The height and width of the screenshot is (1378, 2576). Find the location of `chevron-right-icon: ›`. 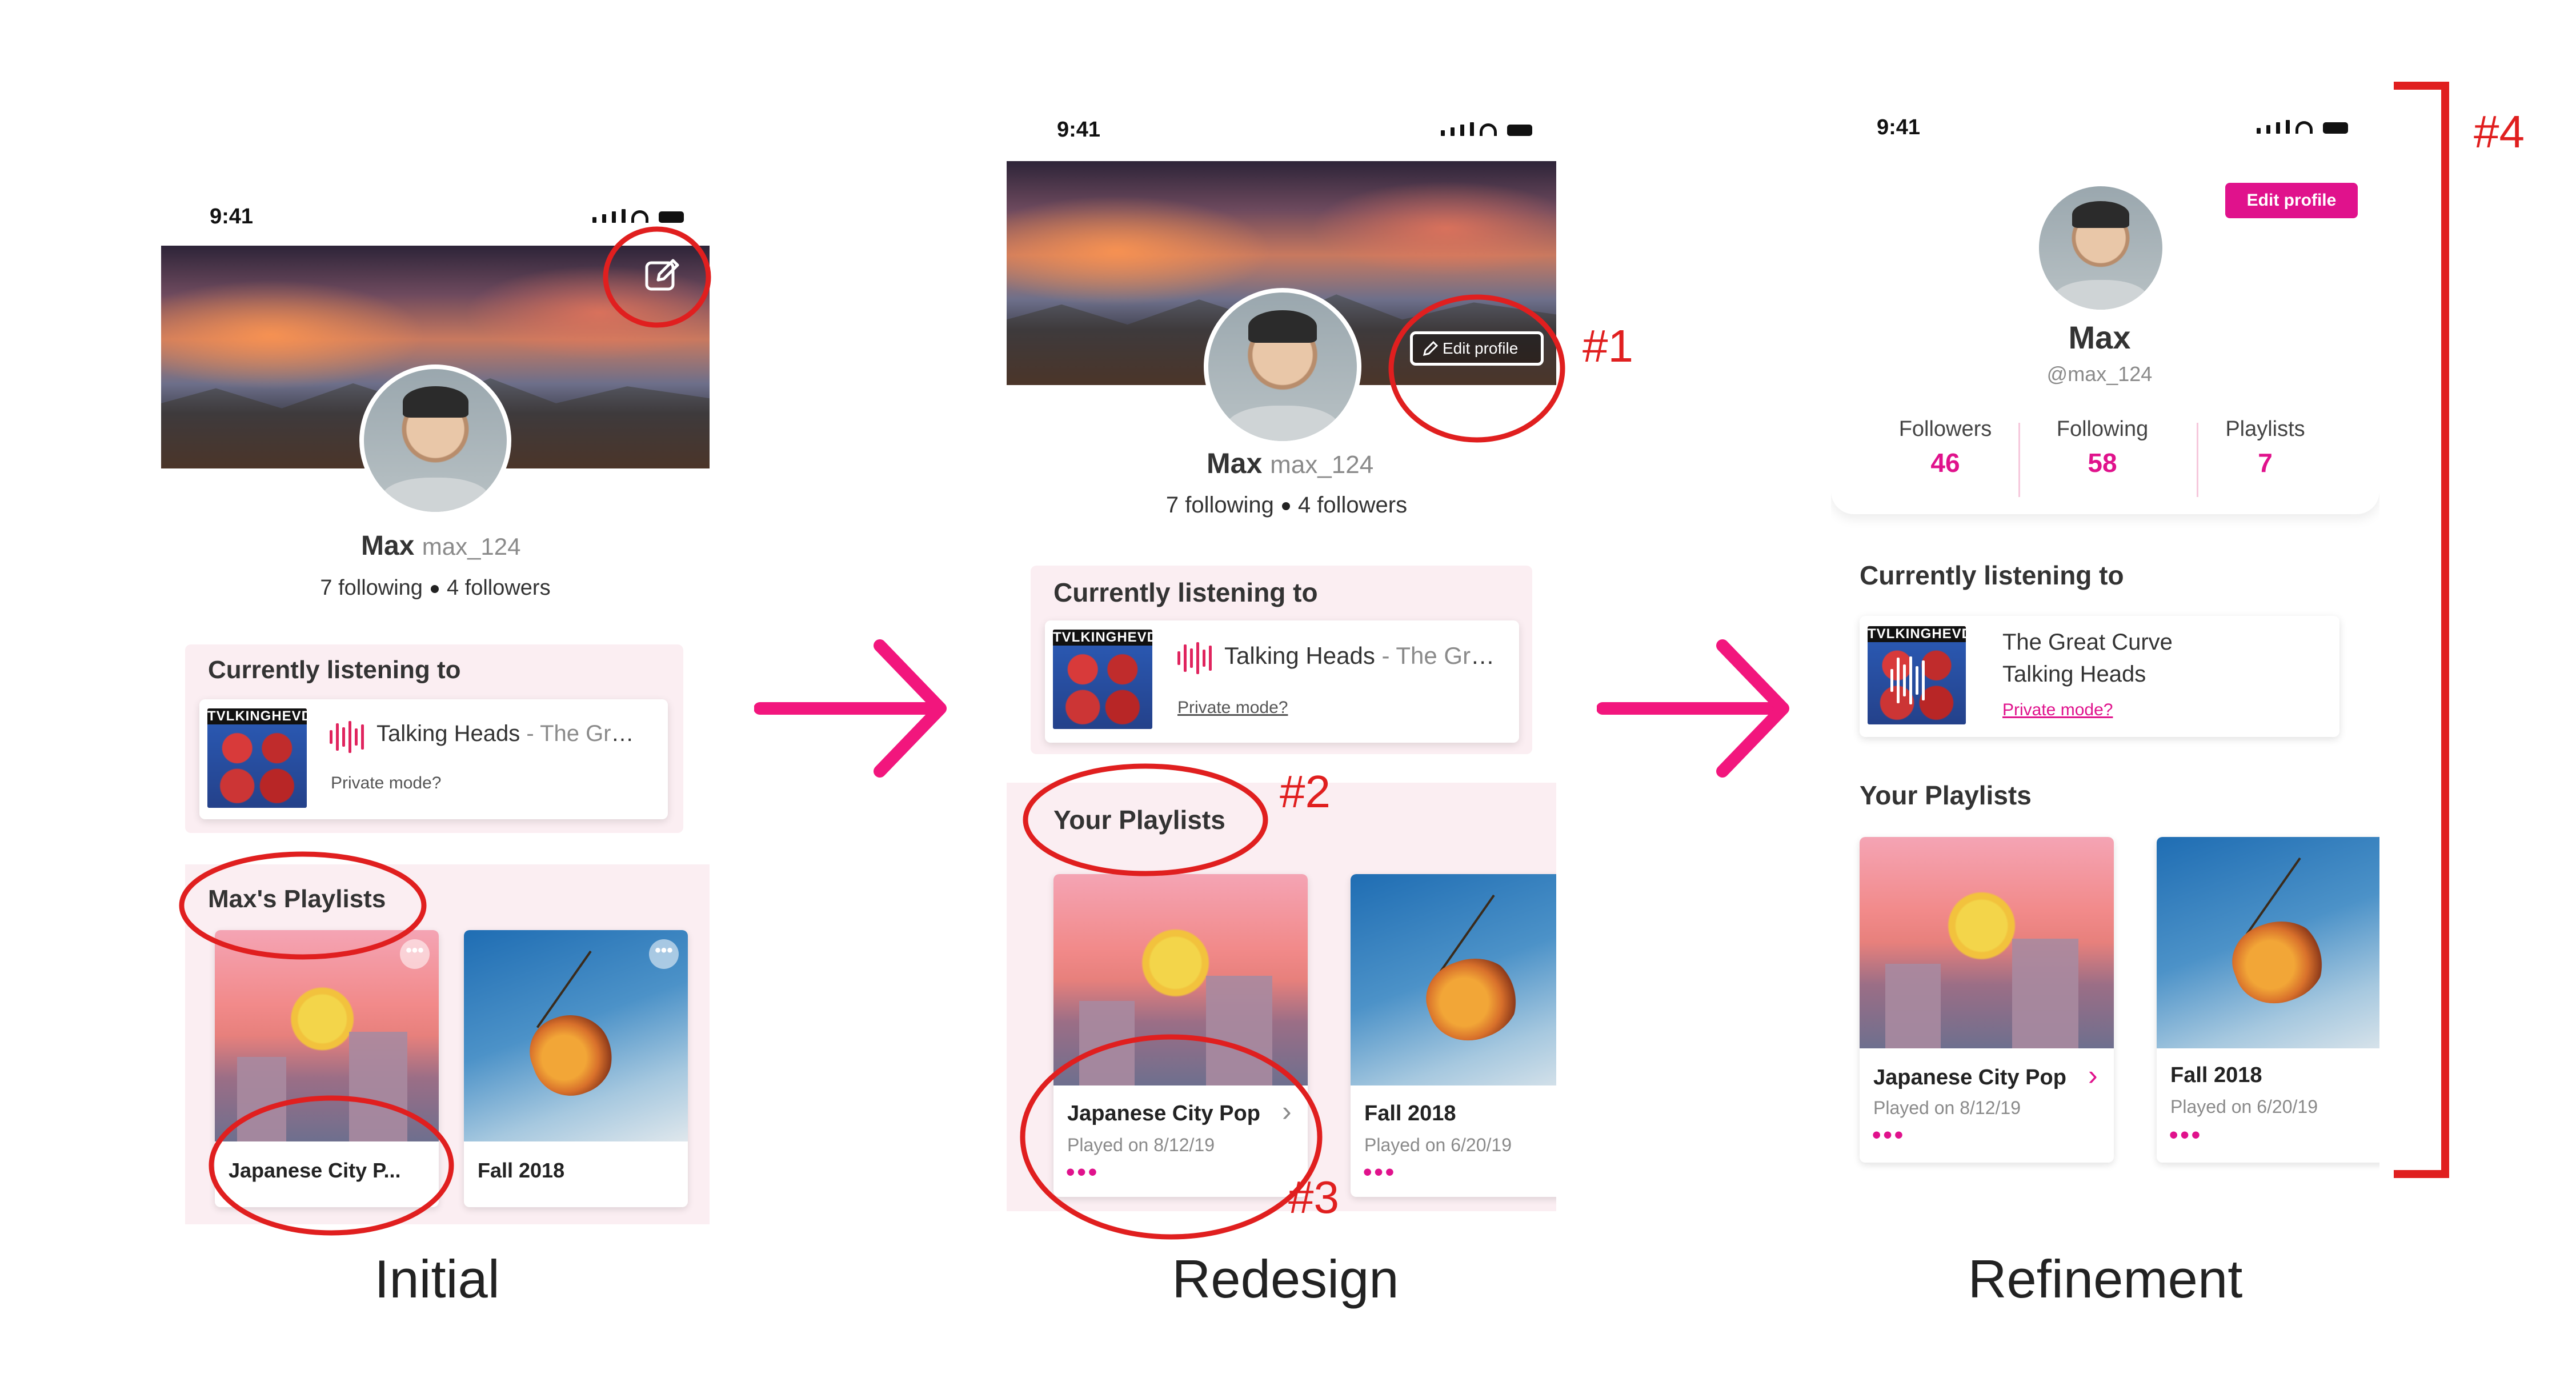

chevron-right-icon: › is located at coordinates (2093, 1075).